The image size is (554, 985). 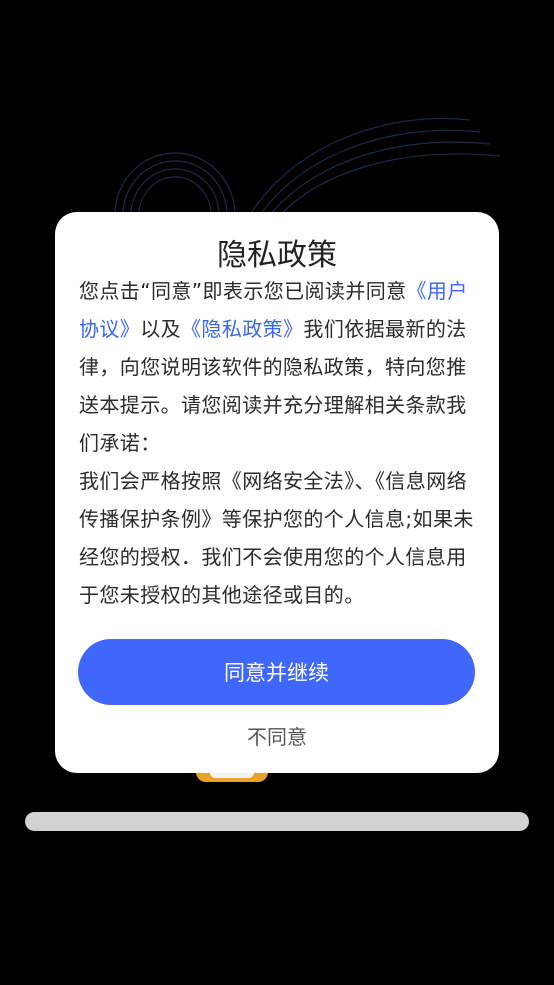 What do you see at coordinates (277, 821) in the screenshot?
I see `progress-track` at bounding box center [277, 821].